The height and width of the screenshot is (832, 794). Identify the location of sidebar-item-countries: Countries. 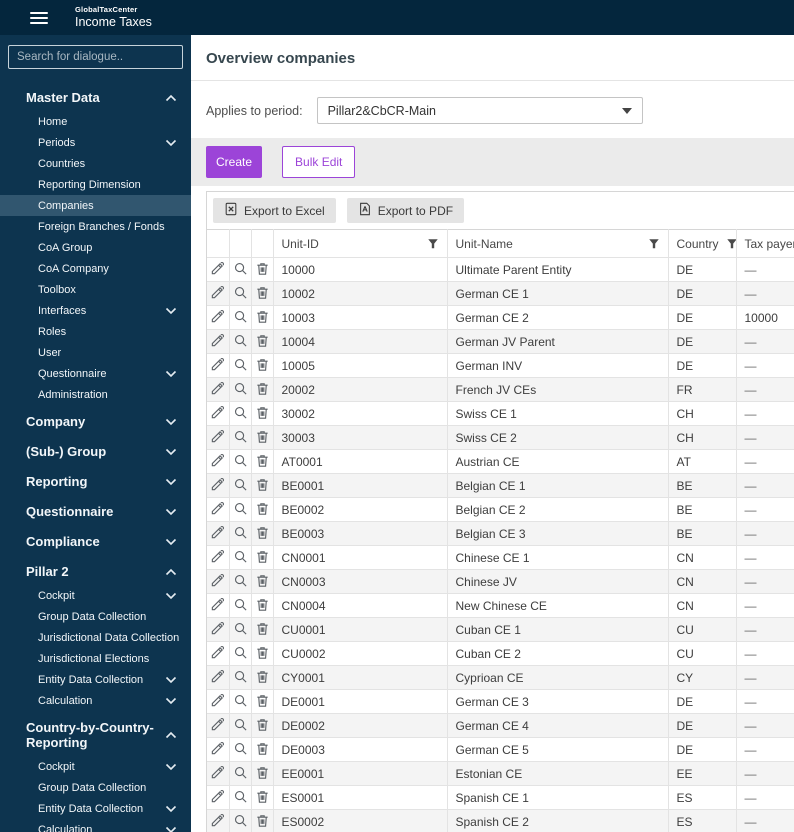
(95, 163).